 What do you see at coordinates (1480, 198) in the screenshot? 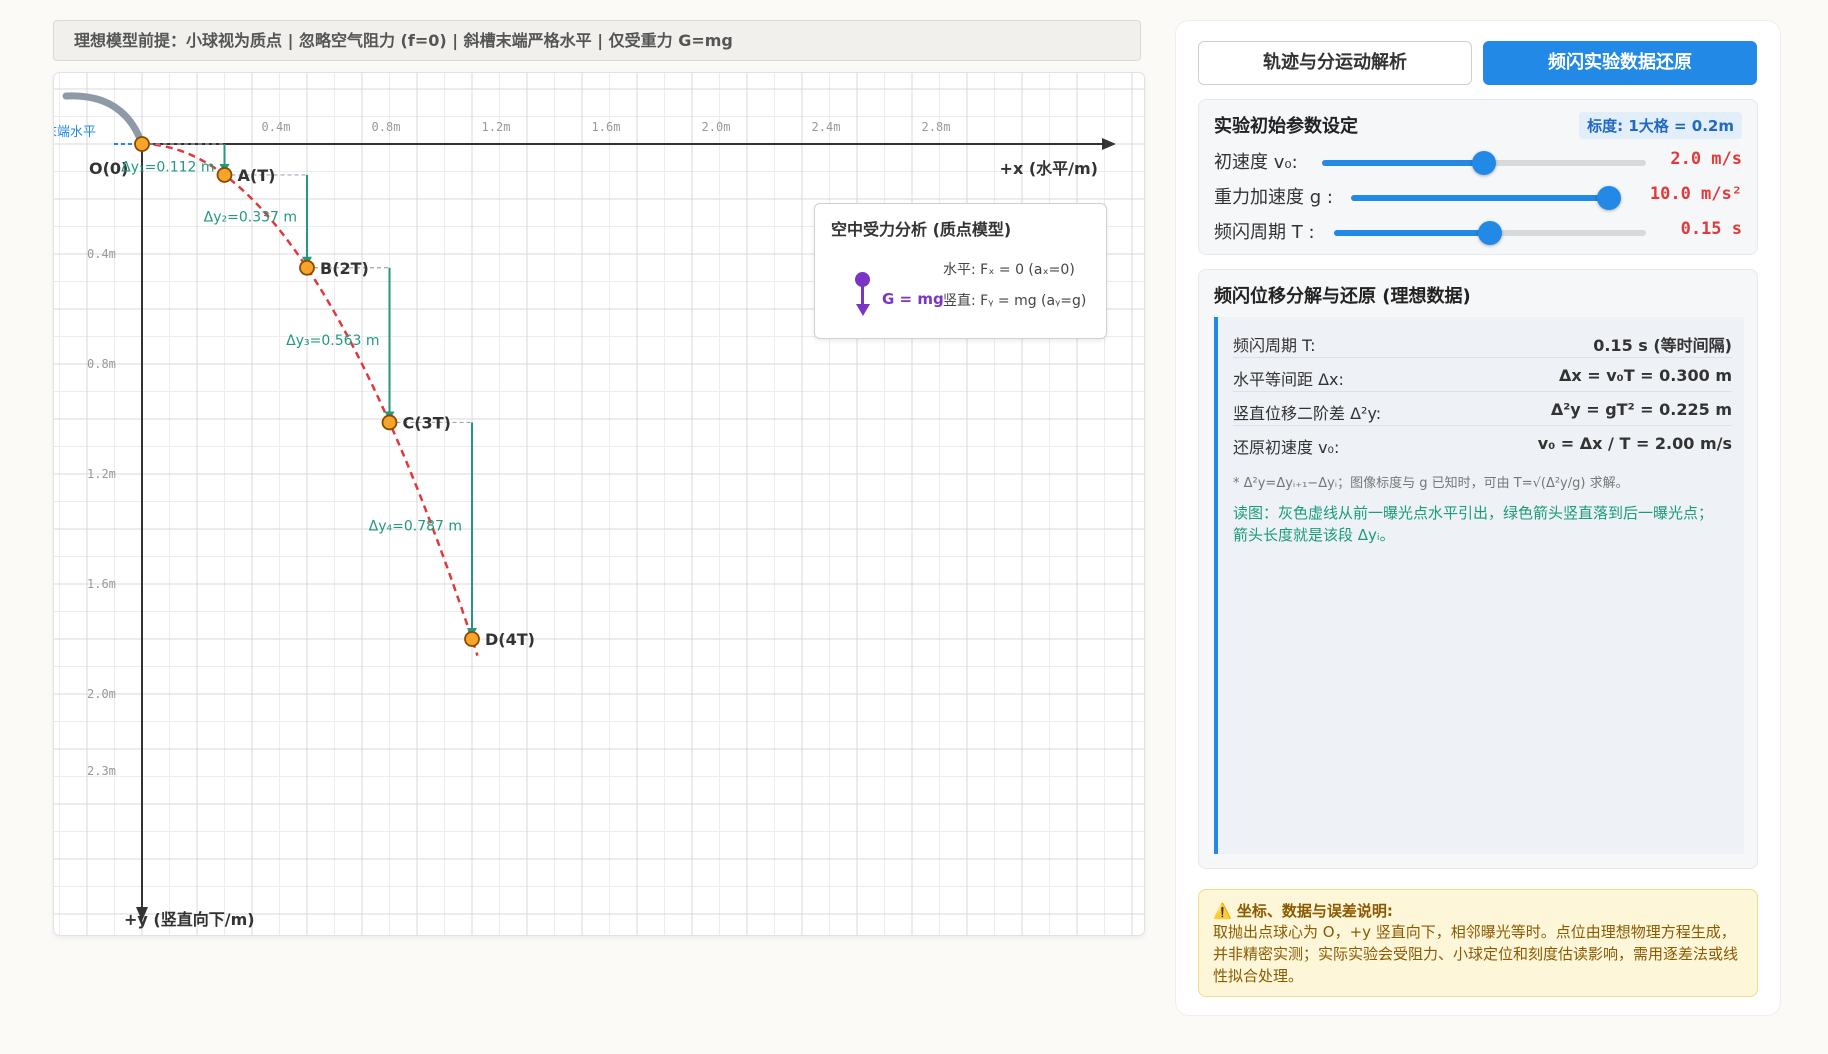
I see `g-slider-fill` at bounding box center [1480, 198].